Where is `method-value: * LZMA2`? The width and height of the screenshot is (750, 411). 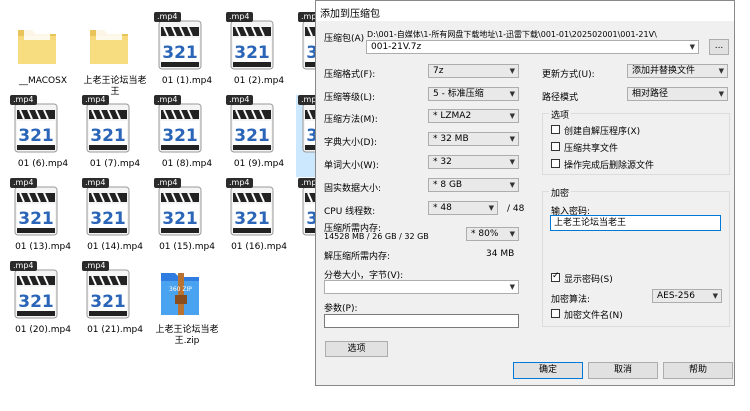
method-value: * LZMA2 is located at coordinates (452, 116).